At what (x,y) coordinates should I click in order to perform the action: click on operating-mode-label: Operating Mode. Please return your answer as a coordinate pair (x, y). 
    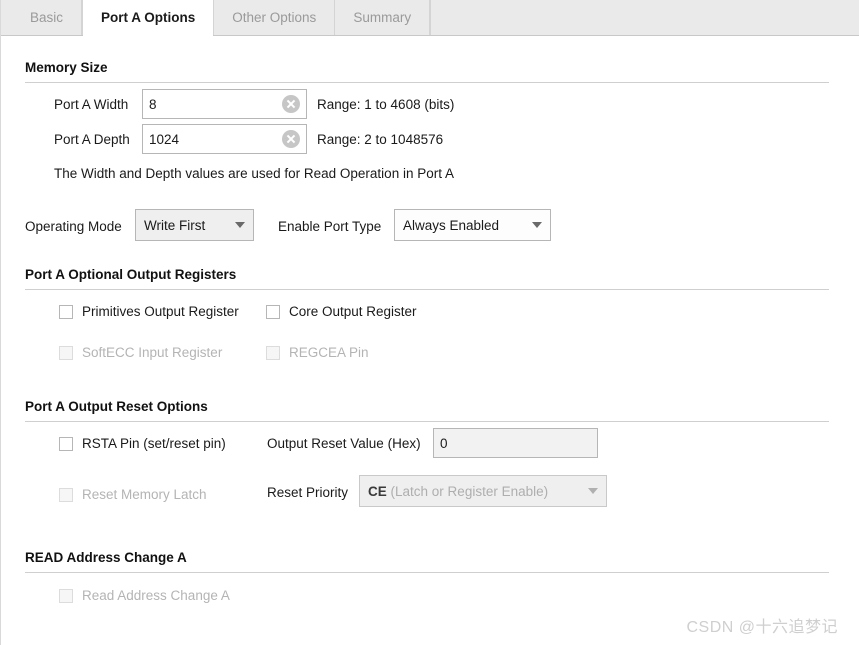
    Looking at the image, I should click on (73, 226).